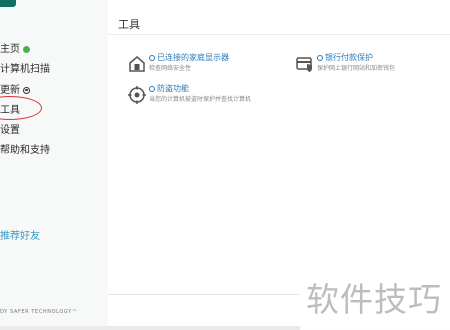 This screenshot has width=450, height=330. I want to click on sidebar-item-label: 计算机扫描, so click(25, 69).